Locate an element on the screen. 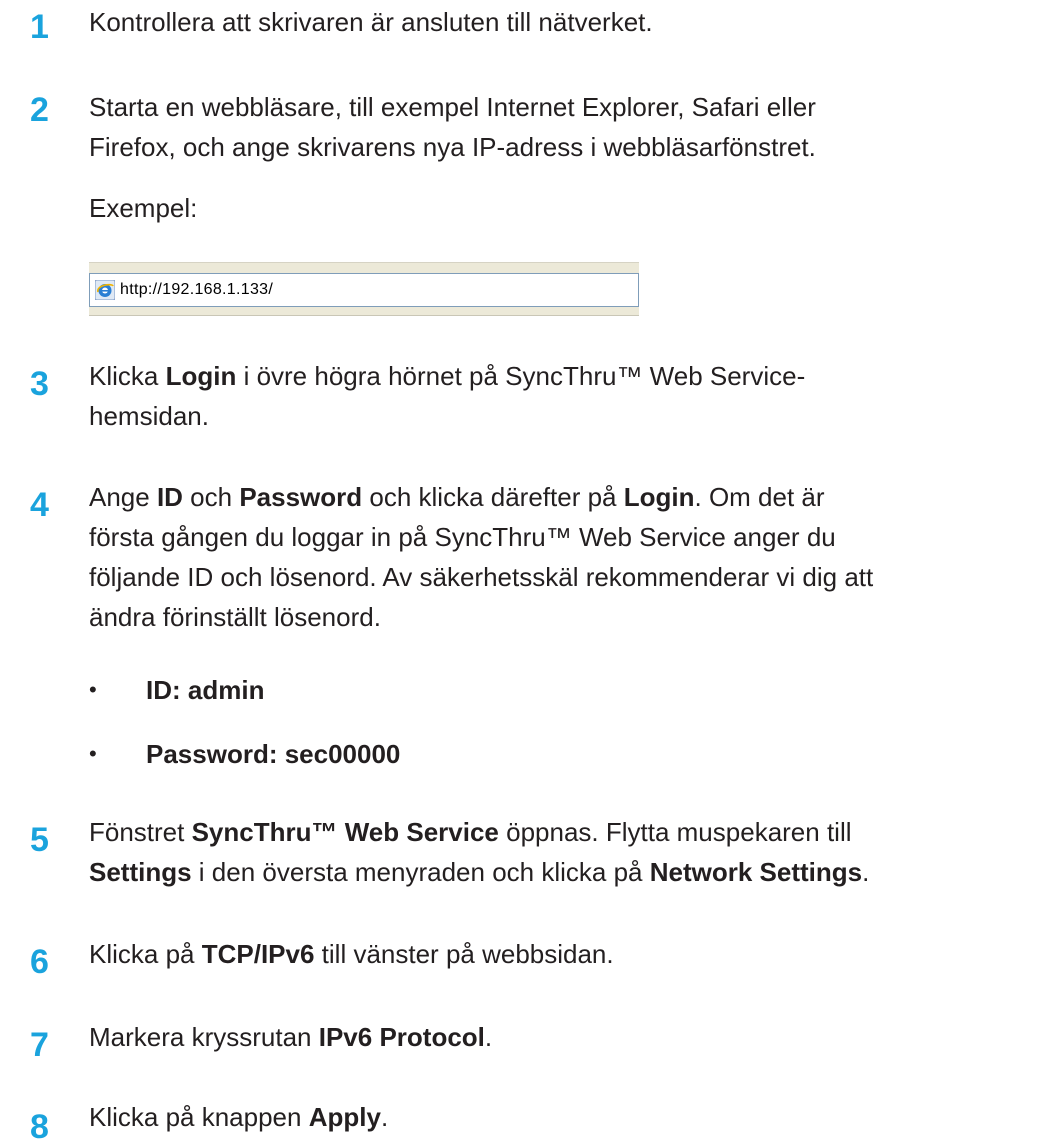 The width and height of the screenshot is (1047, 1147). address-field: http://192.168.1.133/ is located at coordinates (364, 290).